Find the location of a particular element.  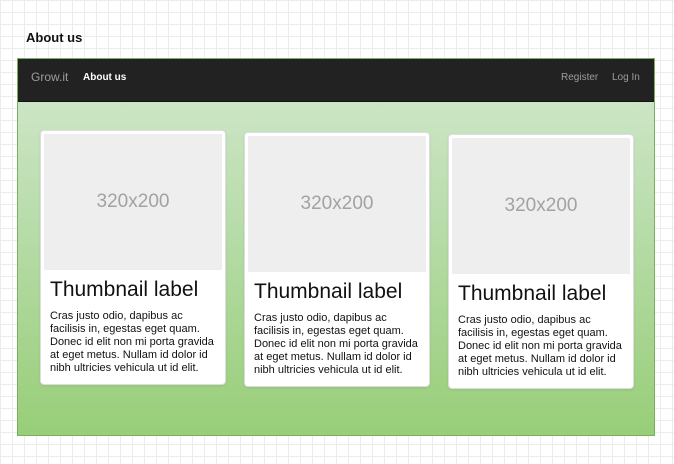

login-link: Log In is located at coordinates (626, 77).